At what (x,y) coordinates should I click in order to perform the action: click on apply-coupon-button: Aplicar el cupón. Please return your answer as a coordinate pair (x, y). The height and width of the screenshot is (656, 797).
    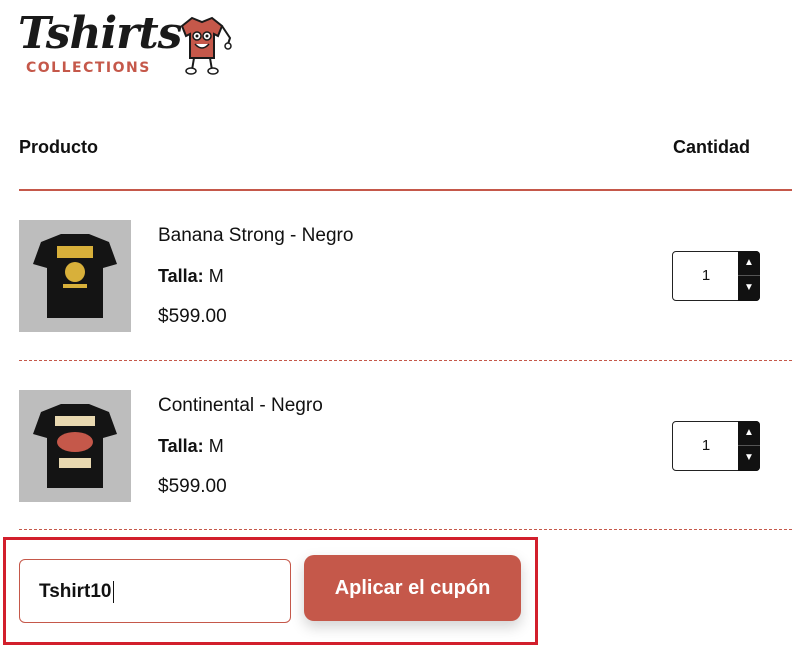
    Looking at the image, I should click on (412, 588).